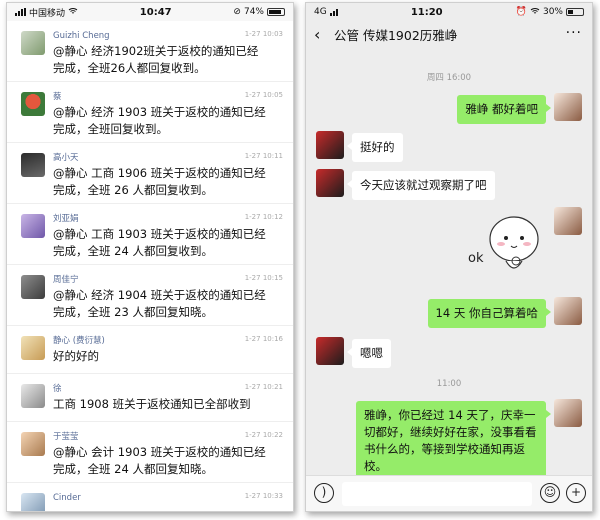 The width and height of the screenshot is (600, 520). I want to click on alarm-icon: ⏰, so click(521, 12).